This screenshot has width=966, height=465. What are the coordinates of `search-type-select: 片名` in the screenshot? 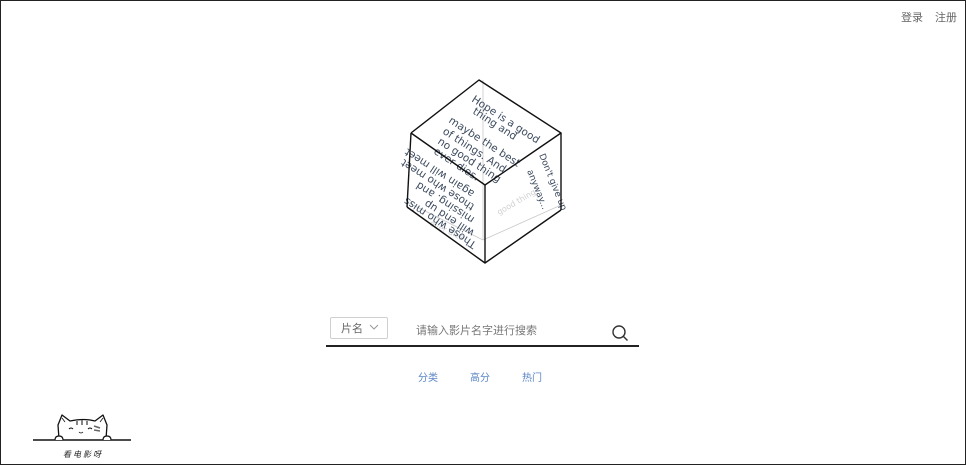 It's located at (359, 328).